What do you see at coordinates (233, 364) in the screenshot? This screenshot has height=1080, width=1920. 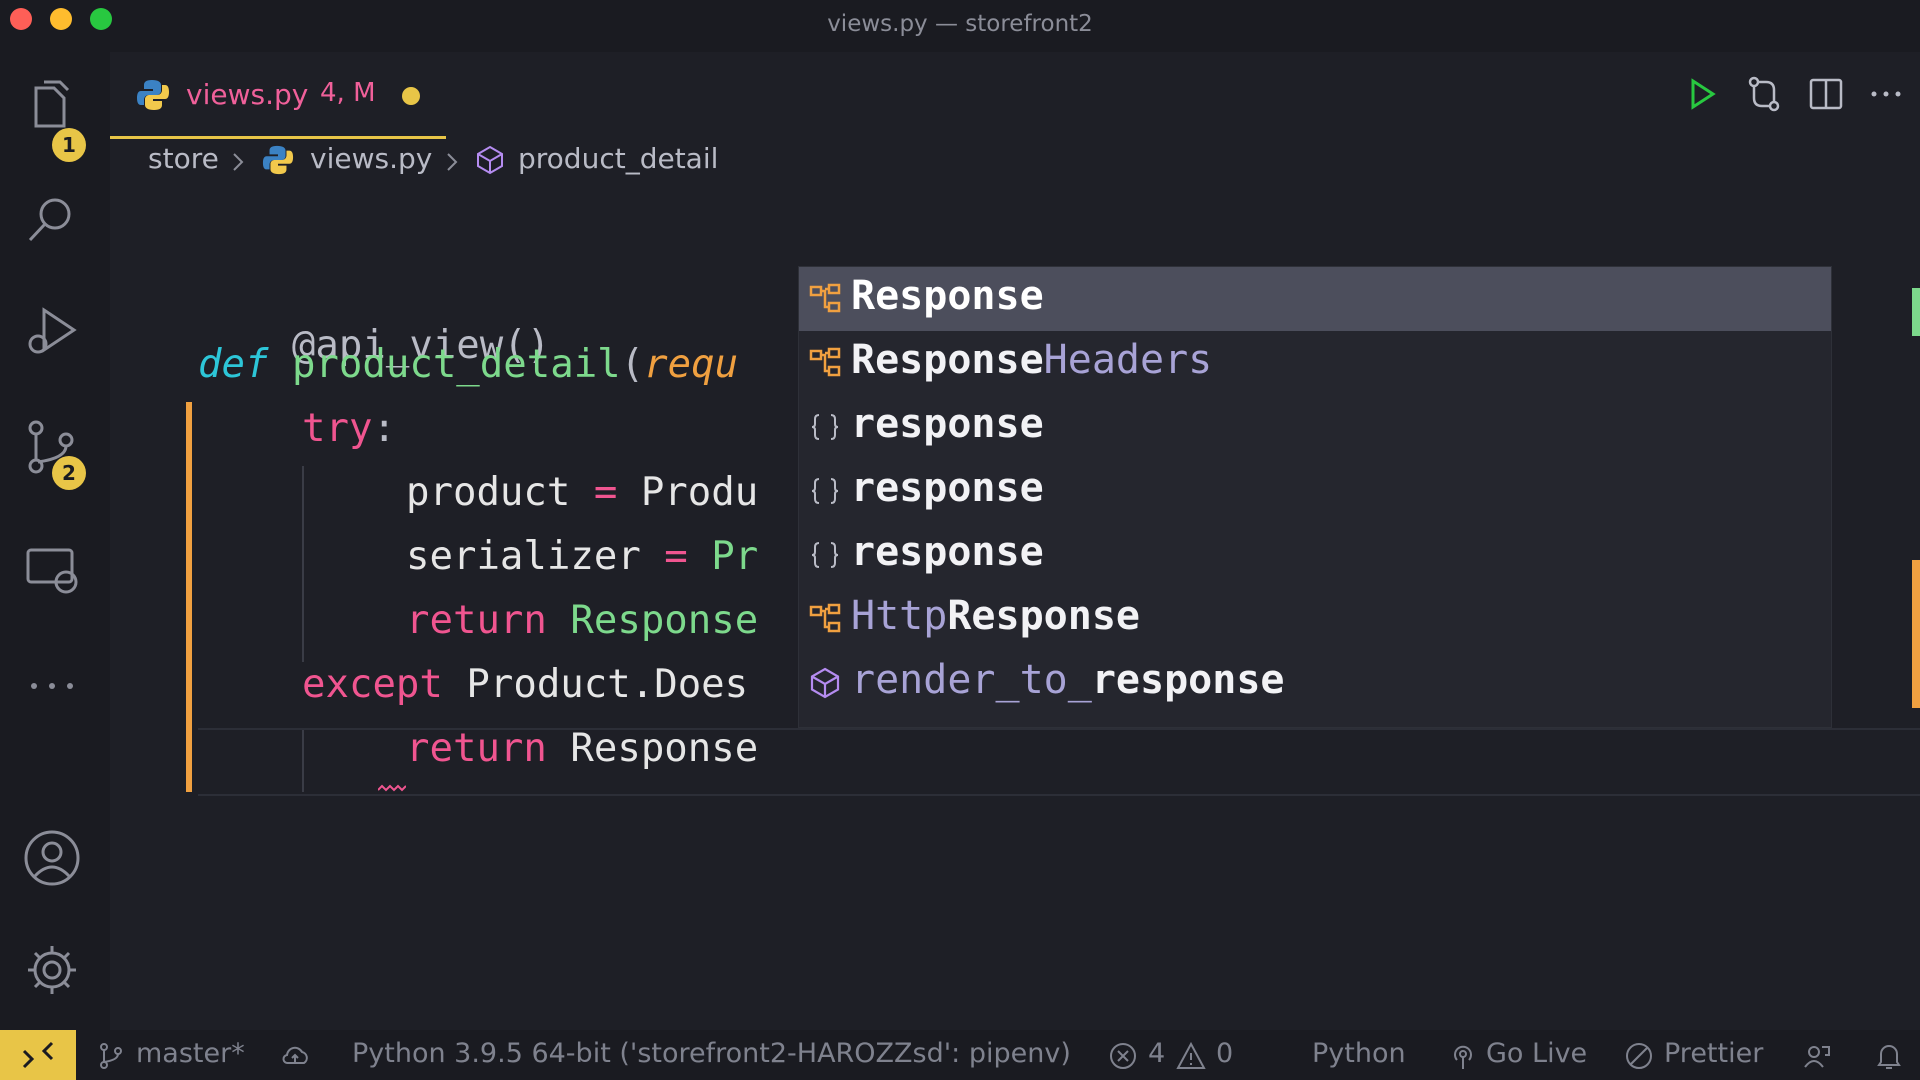 I see `def-keyword: def` at bounding box center [233, 364].